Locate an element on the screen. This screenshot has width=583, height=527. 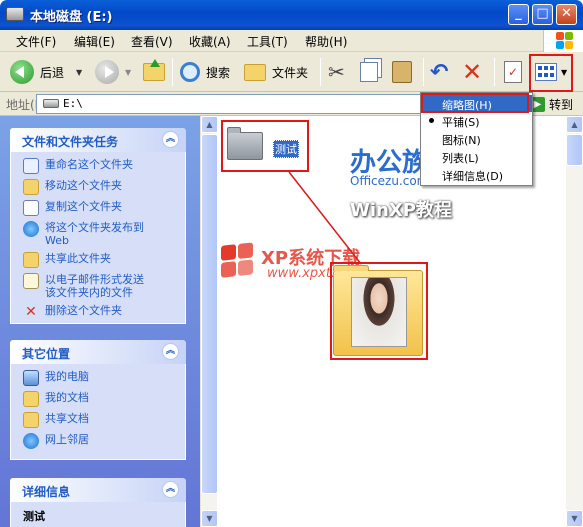
toolbar: 后退 ▼ ▼ 搜索 文件夹 ✂ ↶ ✕ ✓ ▼ is located at coordinates (291, 72).